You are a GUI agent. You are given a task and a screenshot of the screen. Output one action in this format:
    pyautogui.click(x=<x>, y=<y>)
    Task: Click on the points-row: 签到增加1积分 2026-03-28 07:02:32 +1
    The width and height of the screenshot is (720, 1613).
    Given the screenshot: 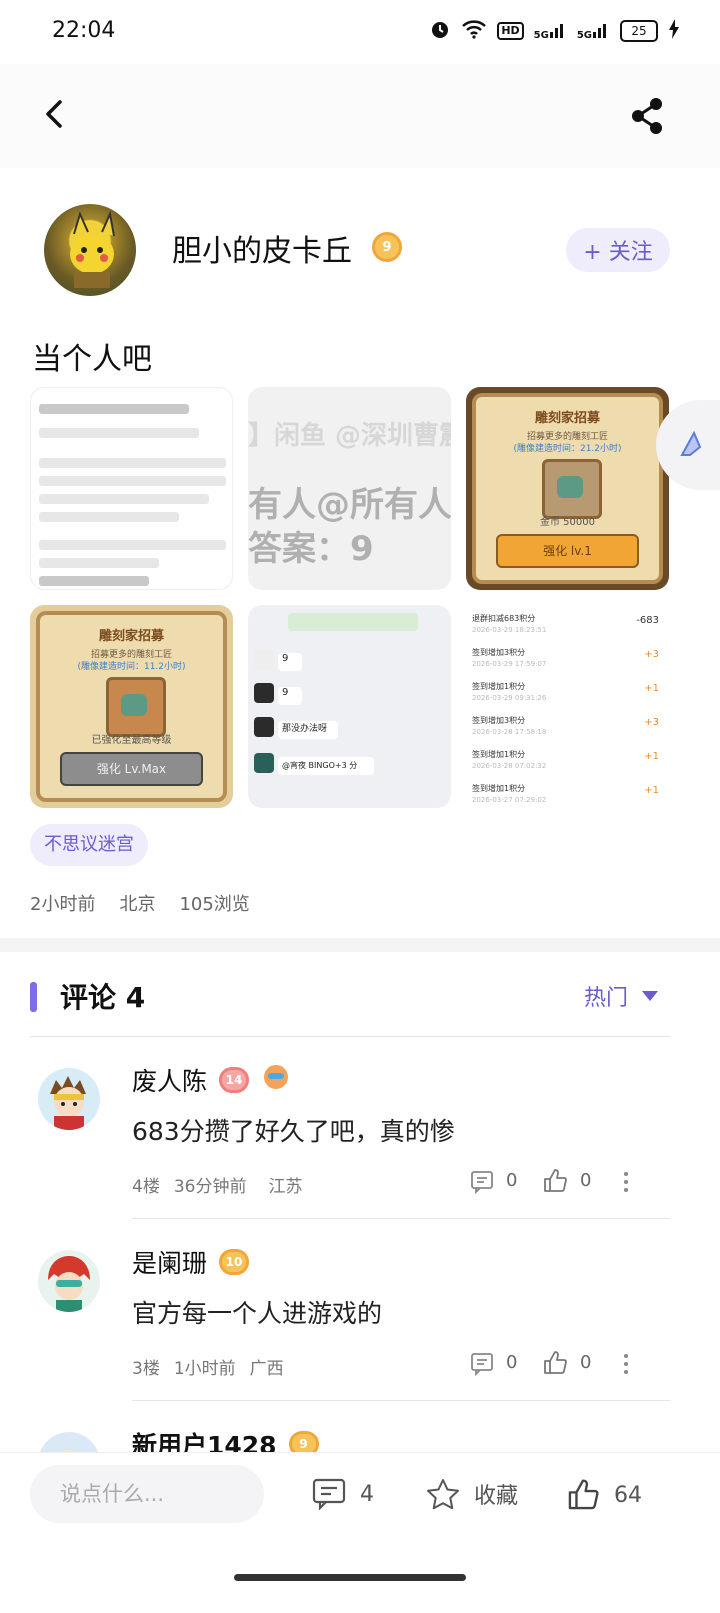 What is the action you would take?
    pyautogui.click(x=567, y=763)
    